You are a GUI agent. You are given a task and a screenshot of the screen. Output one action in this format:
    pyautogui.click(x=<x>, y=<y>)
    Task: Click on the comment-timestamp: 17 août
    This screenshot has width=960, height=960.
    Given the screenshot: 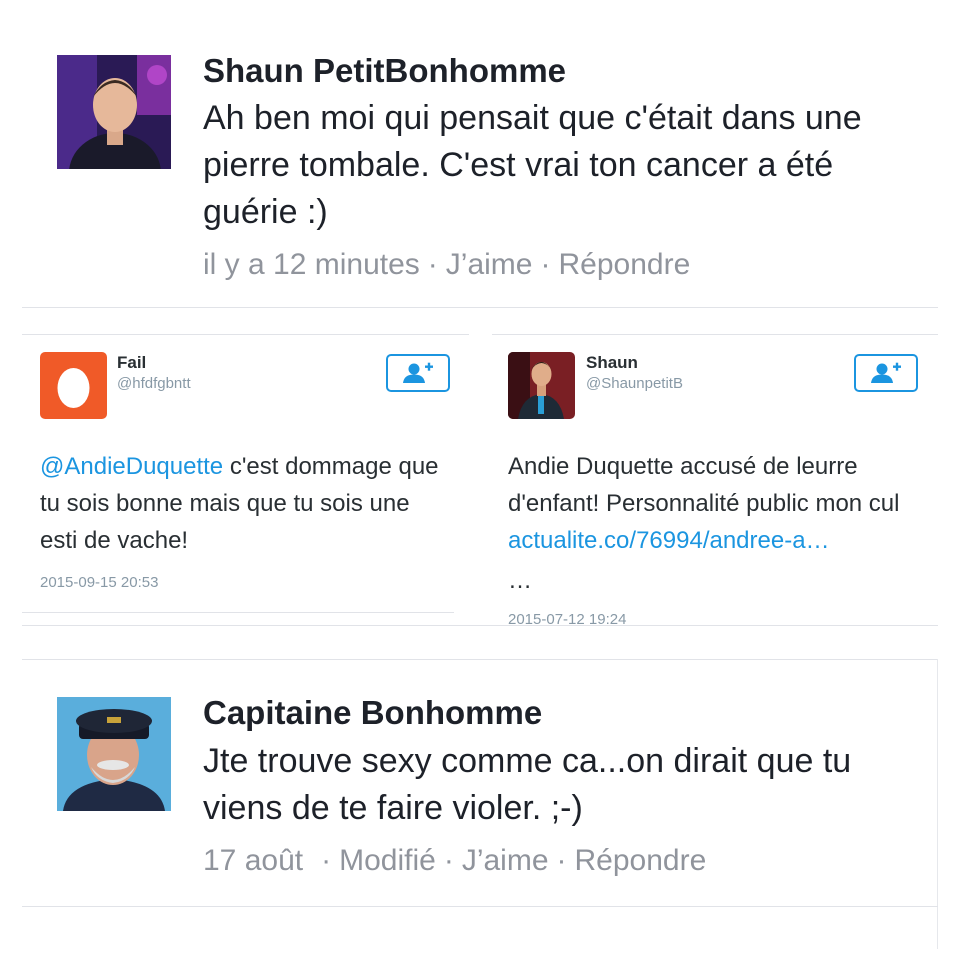 What is the action you would take?
    pyautogui.click(x=253, y=860)
    